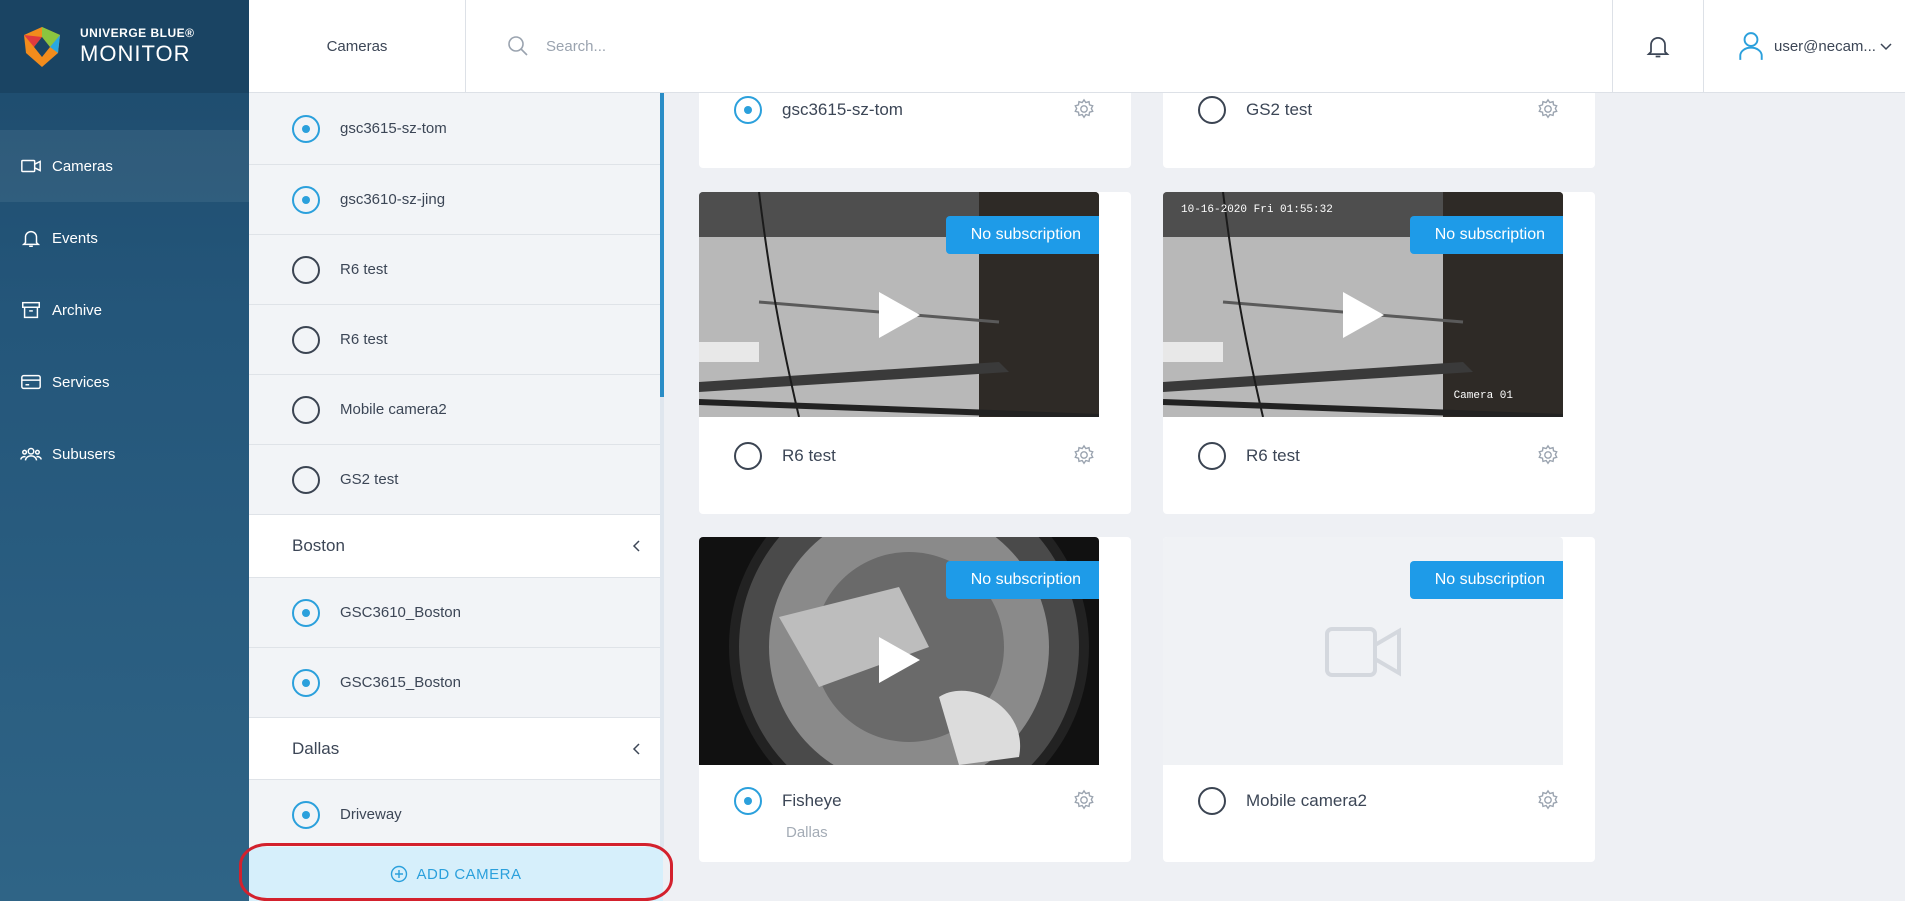 The image size is (1905, 901). What do you see at coordinates (812, 800) in the screenshot?
I see `camera-name: Fisheye` at bounding box center [812, 800].